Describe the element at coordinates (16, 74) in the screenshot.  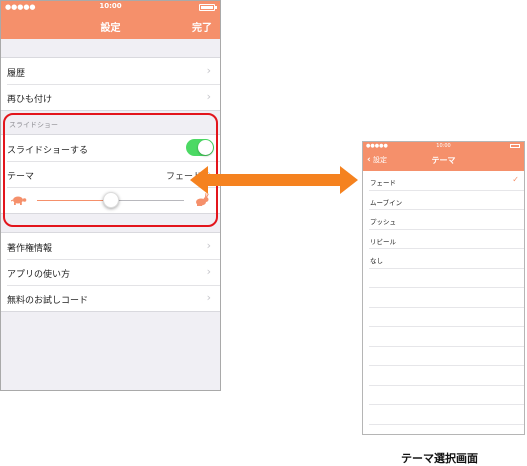
I see `history-label: 履歴` at that location.